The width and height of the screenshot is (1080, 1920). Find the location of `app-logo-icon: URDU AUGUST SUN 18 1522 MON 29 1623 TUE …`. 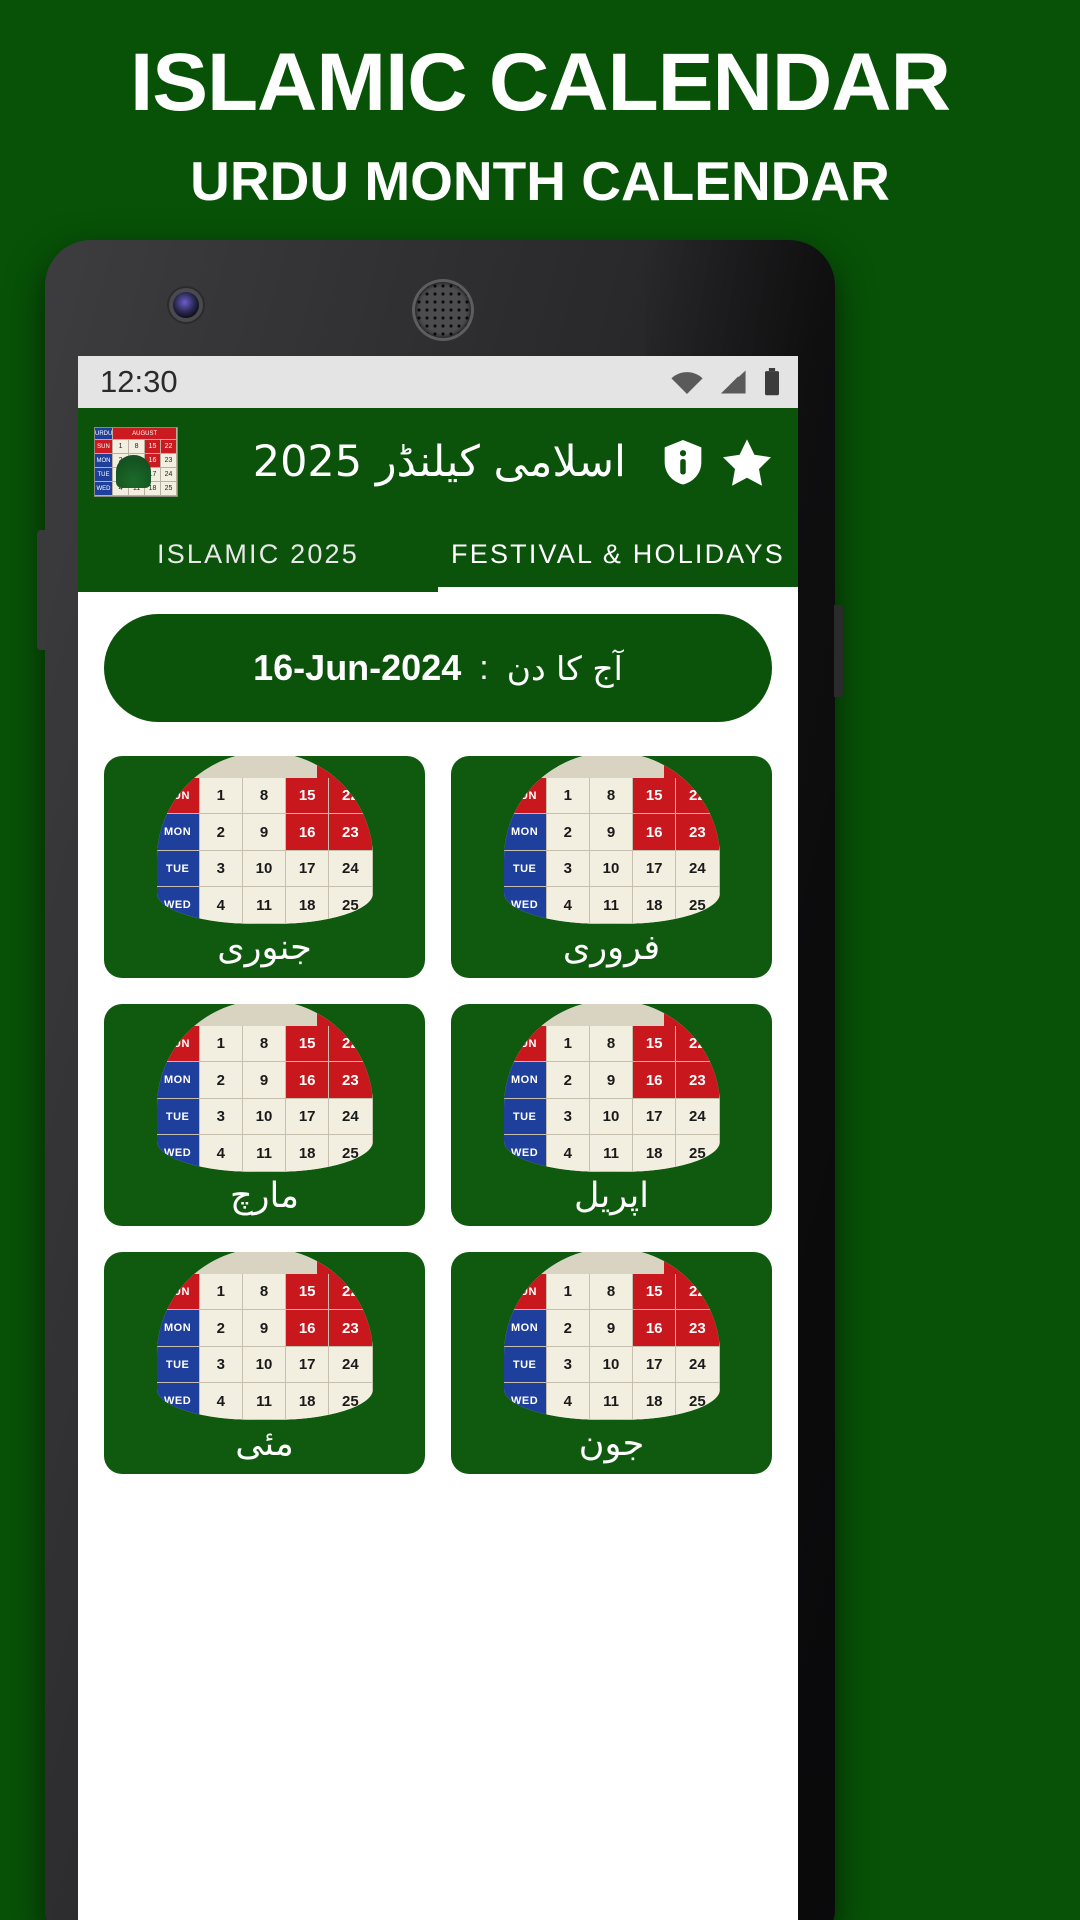

app-logo-icon: URDU AUGUST SUN 18 1522 MON 29 1623 TUE … is located at coordinates (136, 462).